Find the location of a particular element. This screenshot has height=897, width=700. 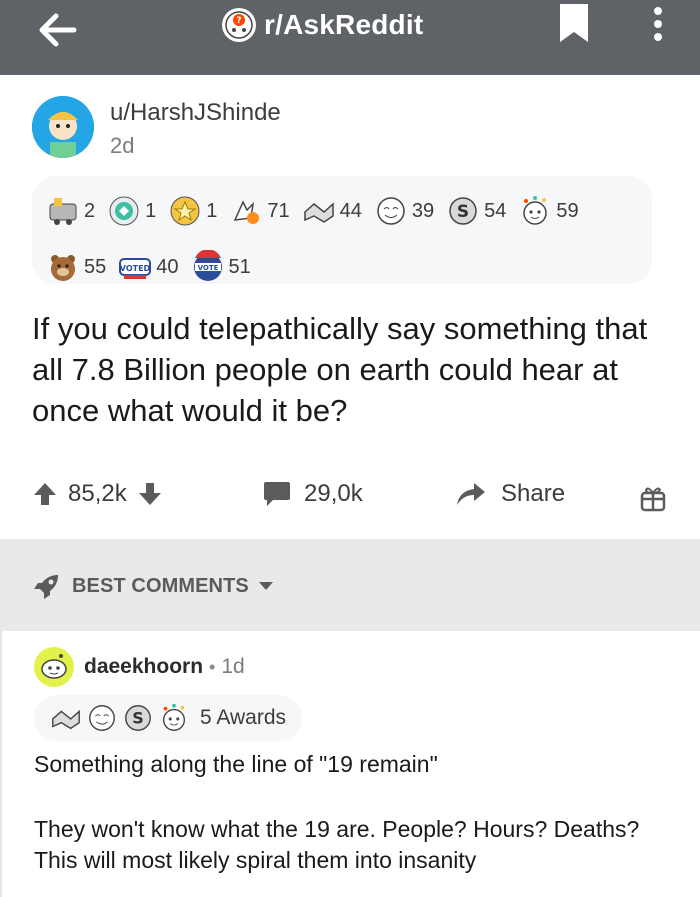

upvote-icon is located at coordinates (45, 494).